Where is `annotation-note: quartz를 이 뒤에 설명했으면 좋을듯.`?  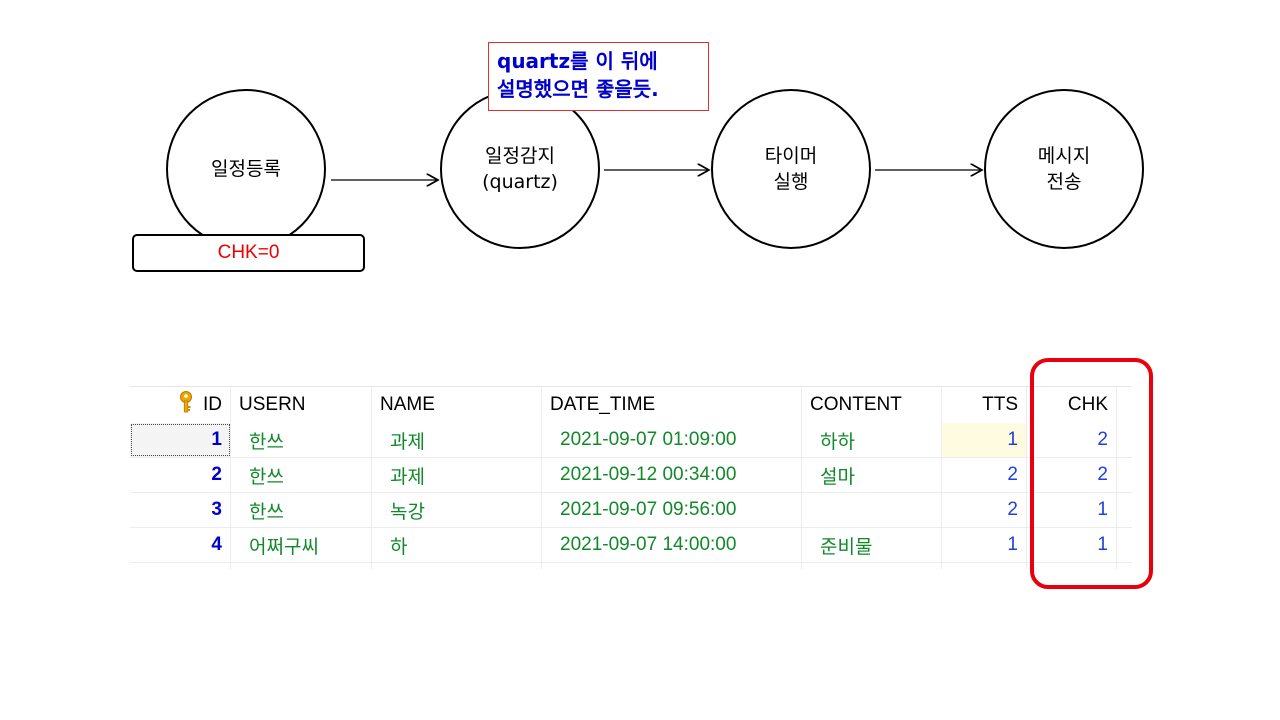 annotation-note: quartz를 이 뒤에 설명했으면 좋을듯. is located at coordinates (598, 76).